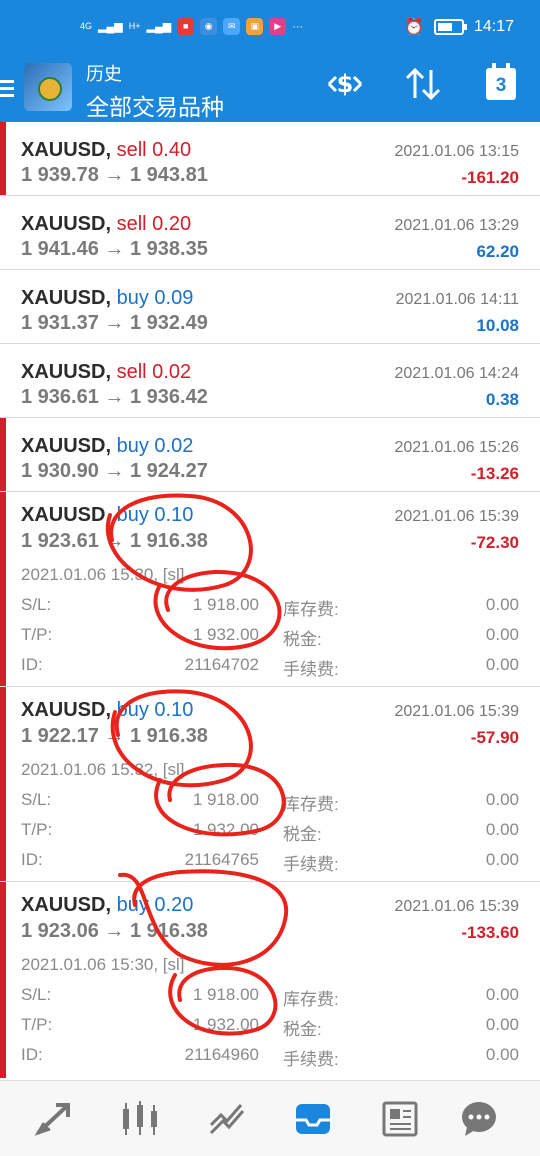 This screenshot has width=540, height=1156. Describe the element at coordinates (221, 1054) in the screenshot. I see `id-value: 21164960` at that location.